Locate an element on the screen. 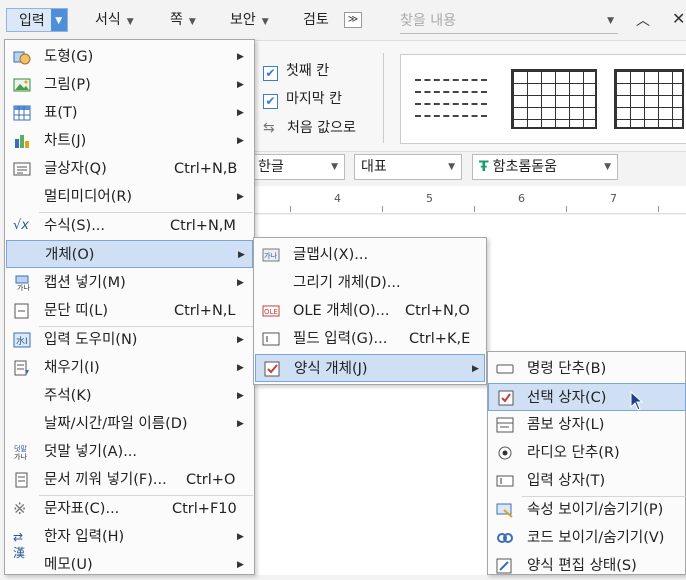 The image size is (686, 580). tab-format-label: 서식 is located at coordinates (108, 20).